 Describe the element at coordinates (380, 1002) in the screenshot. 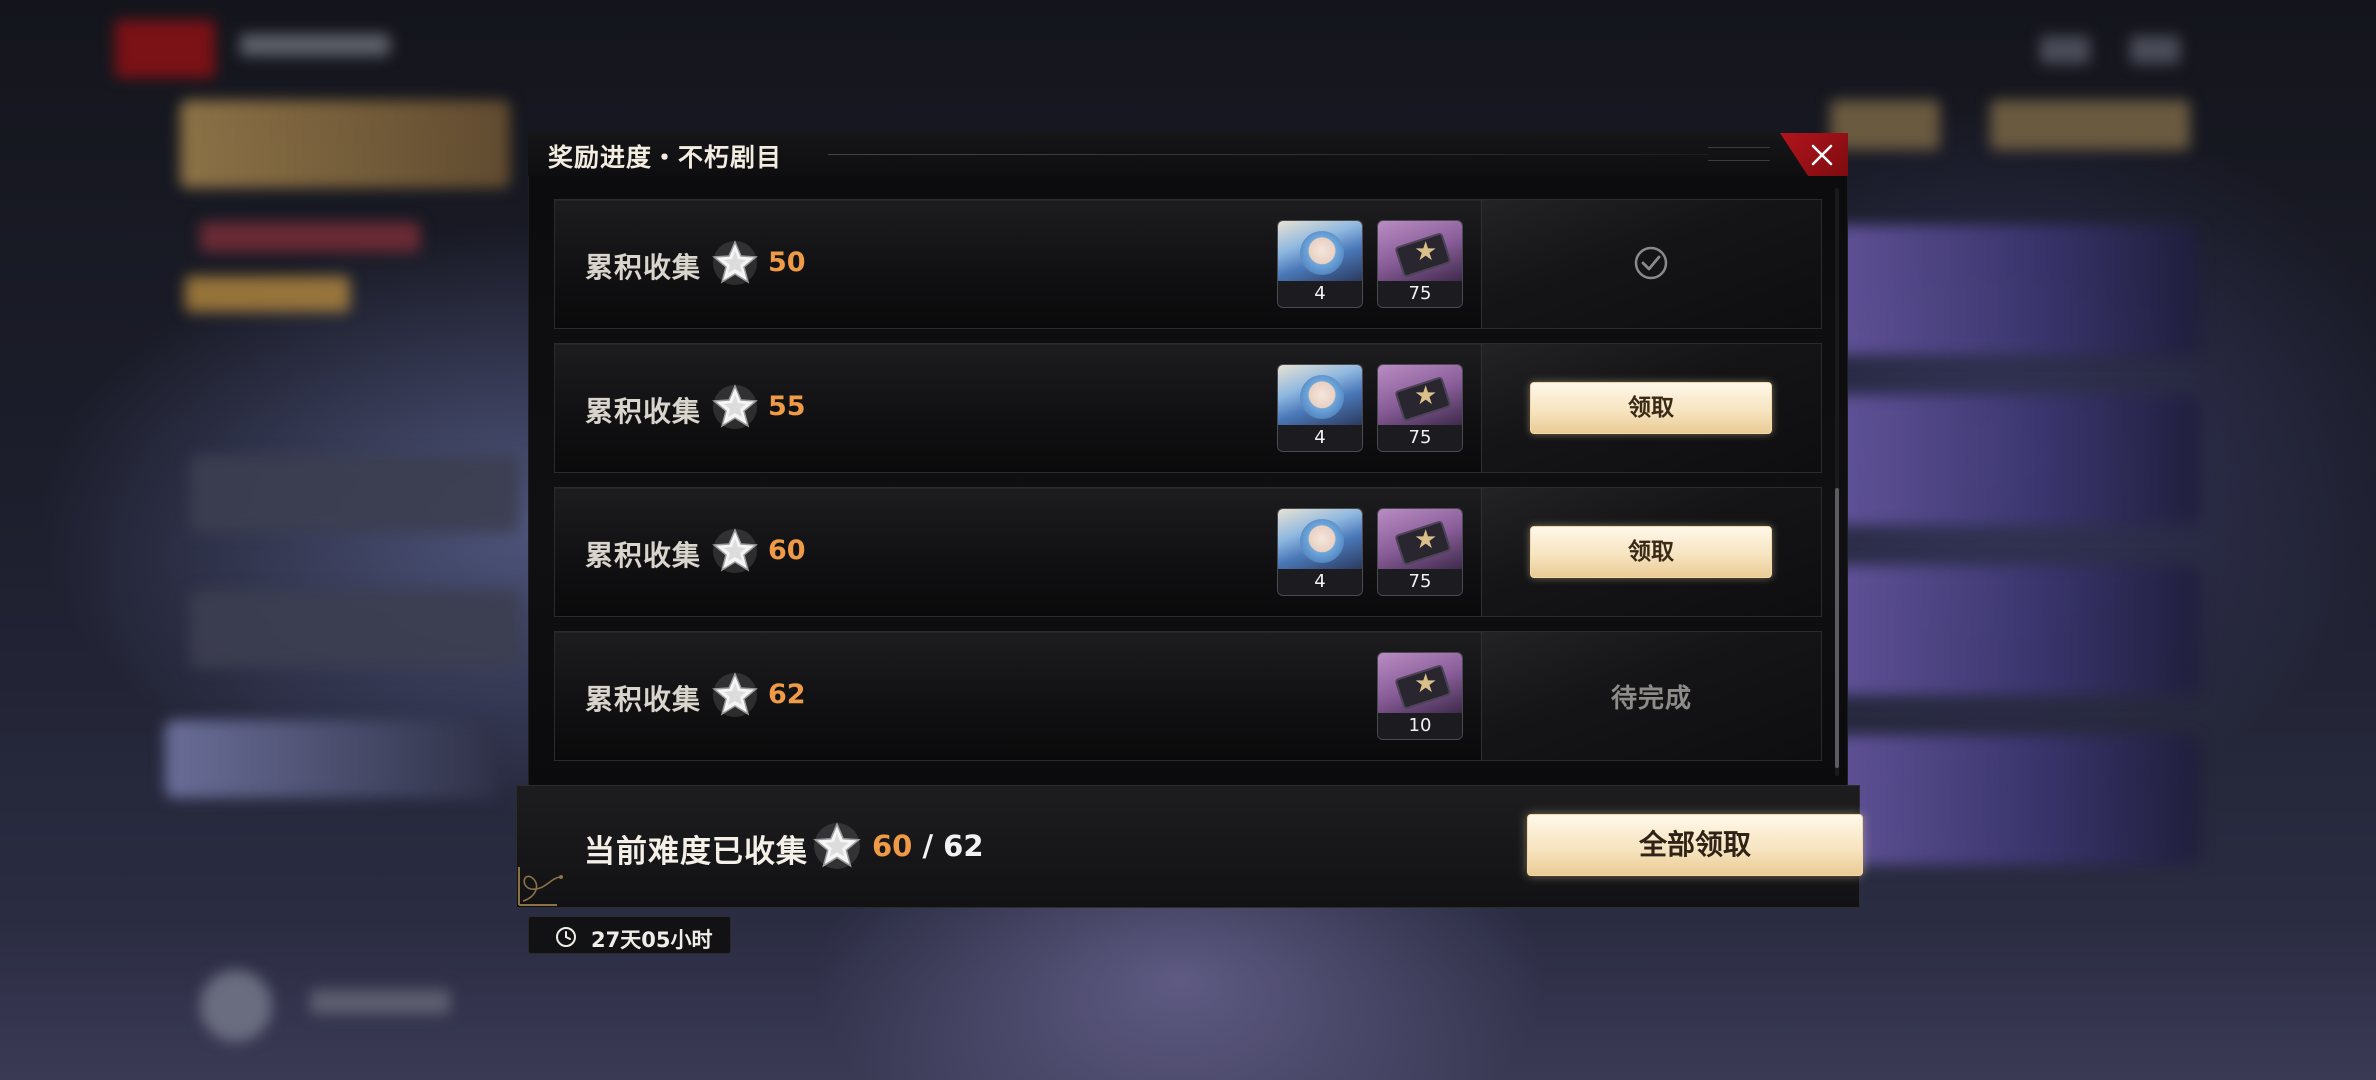

I see `background-text` at that location.